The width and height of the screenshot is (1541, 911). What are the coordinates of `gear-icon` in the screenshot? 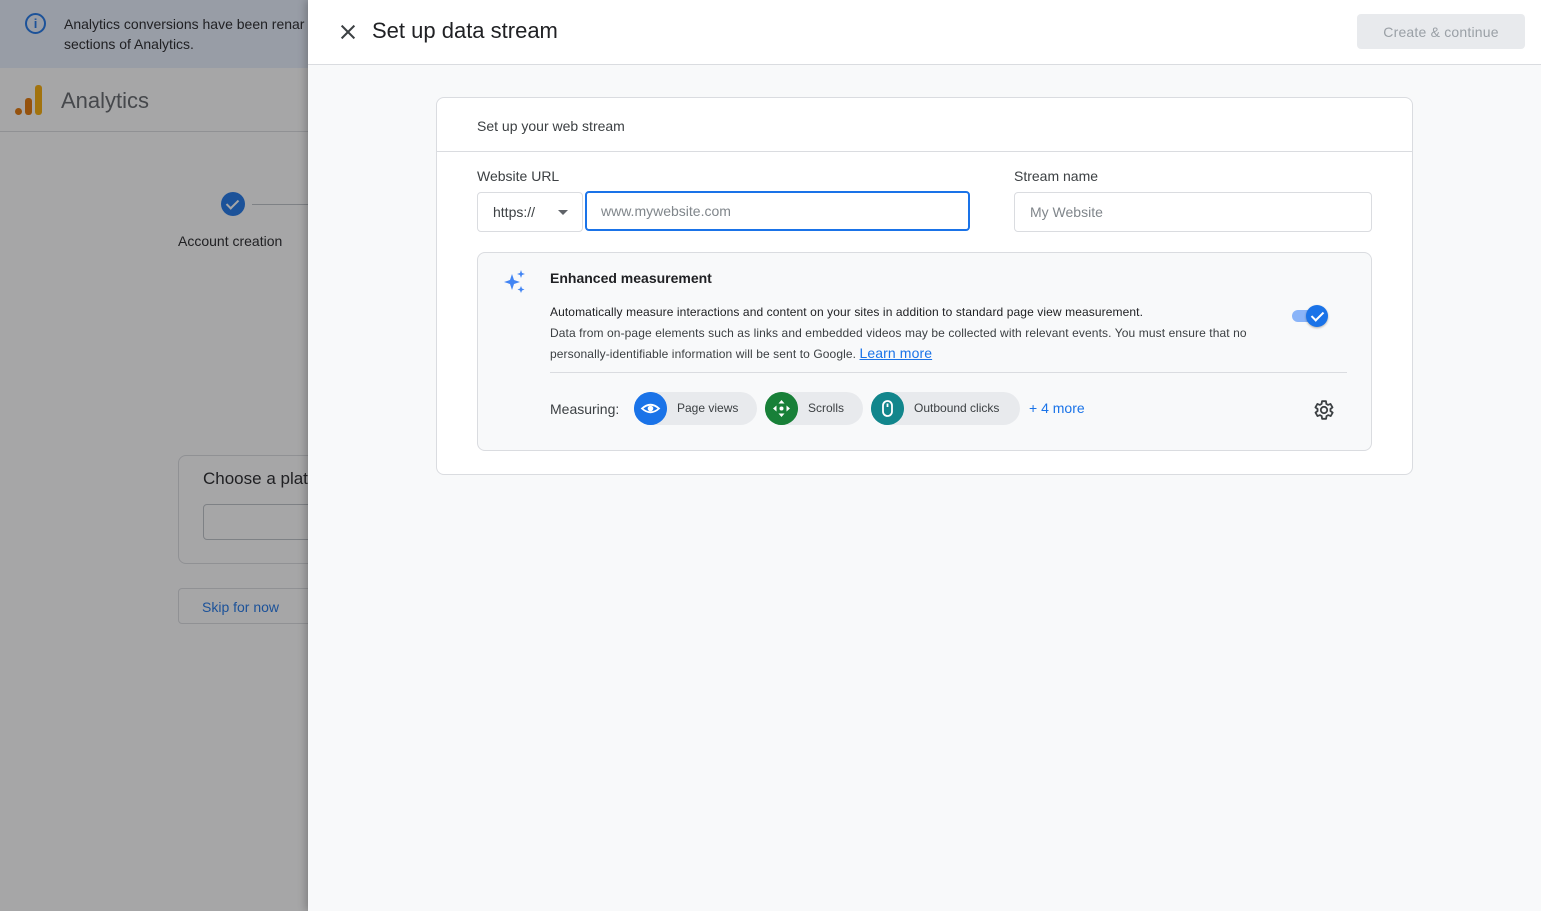 It's located at (1323, 410).